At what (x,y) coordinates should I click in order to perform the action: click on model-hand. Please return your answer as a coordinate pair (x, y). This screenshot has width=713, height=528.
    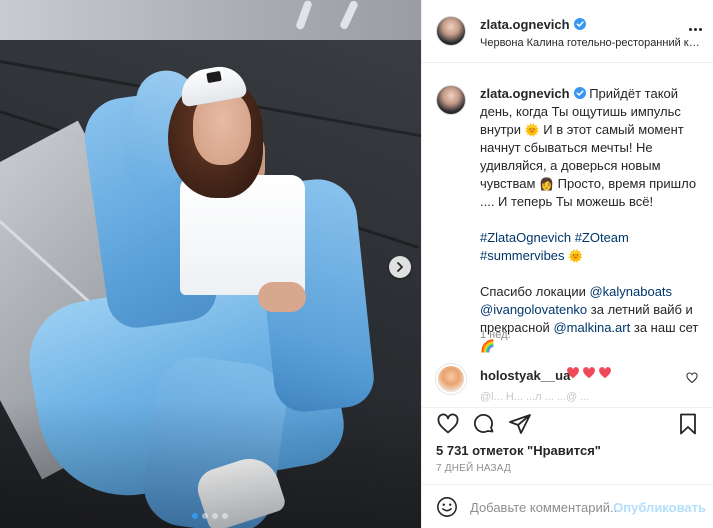
    Looking at the image, I should click on (282, 297).